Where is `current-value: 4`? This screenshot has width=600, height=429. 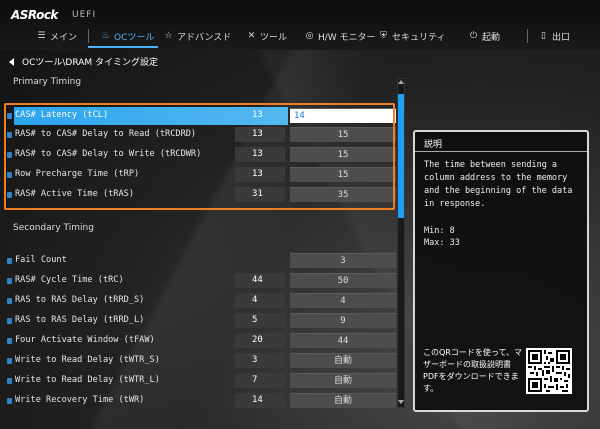 current-value: 4 is located at coordinates (260, 300).